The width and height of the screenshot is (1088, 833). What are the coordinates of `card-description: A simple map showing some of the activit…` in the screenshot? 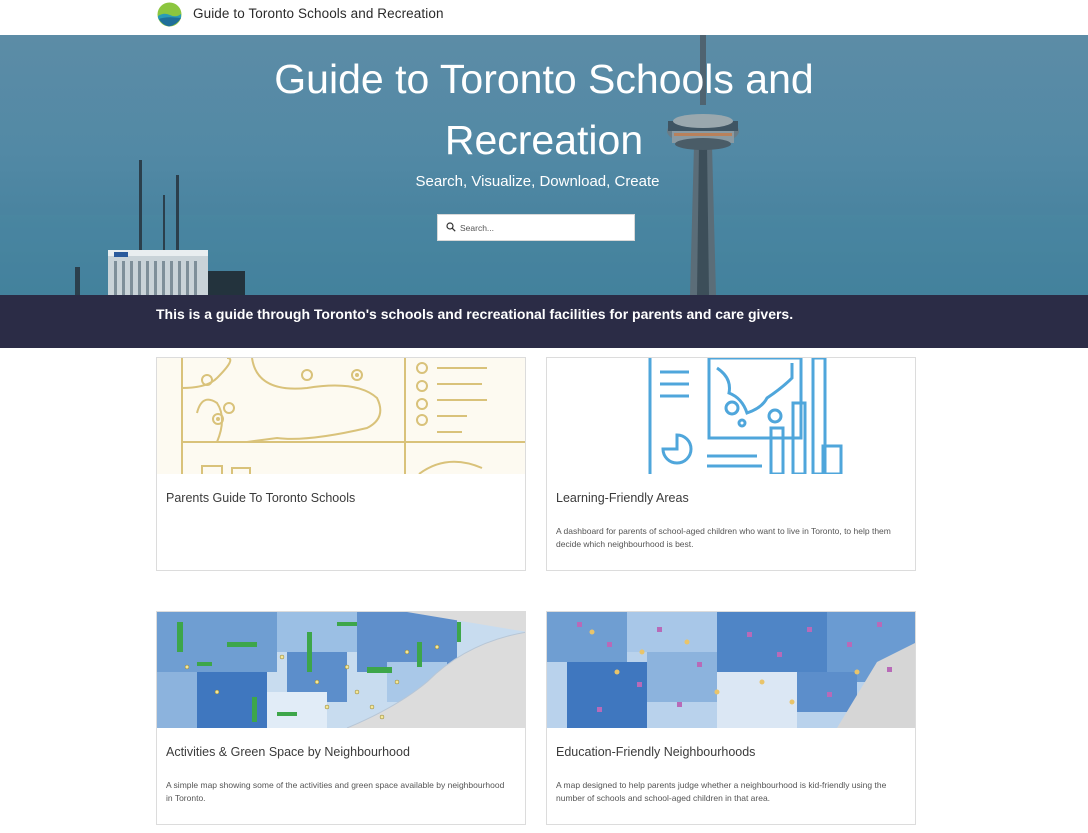 It's located at (335, 791).